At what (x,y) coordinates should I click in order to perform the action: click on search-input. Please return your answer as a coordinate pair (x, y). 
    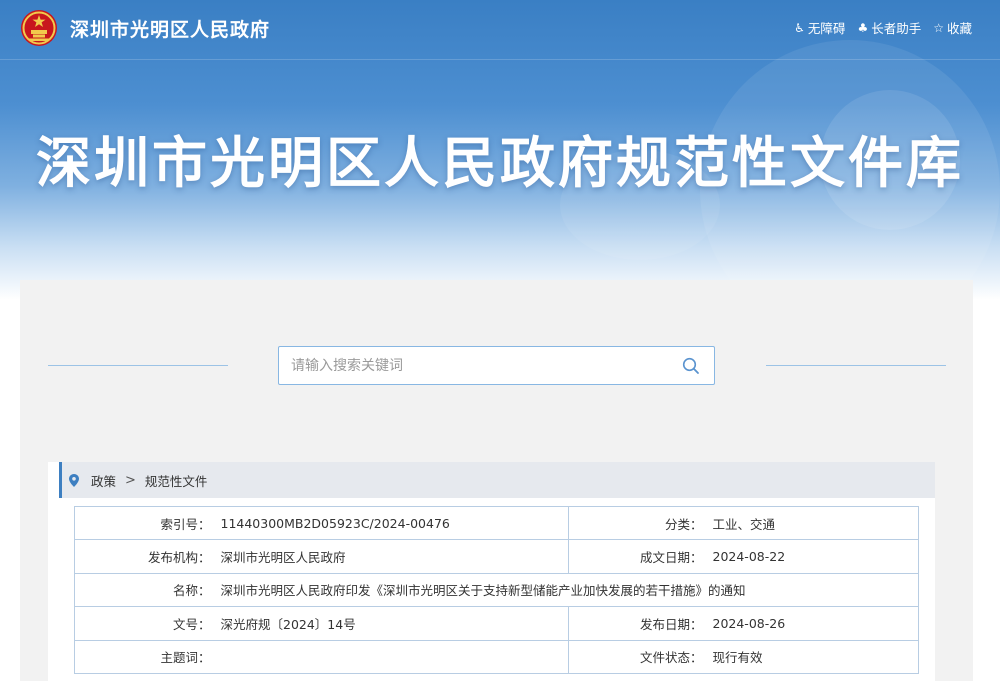
    Looking at the image, I should click on (474, 365).